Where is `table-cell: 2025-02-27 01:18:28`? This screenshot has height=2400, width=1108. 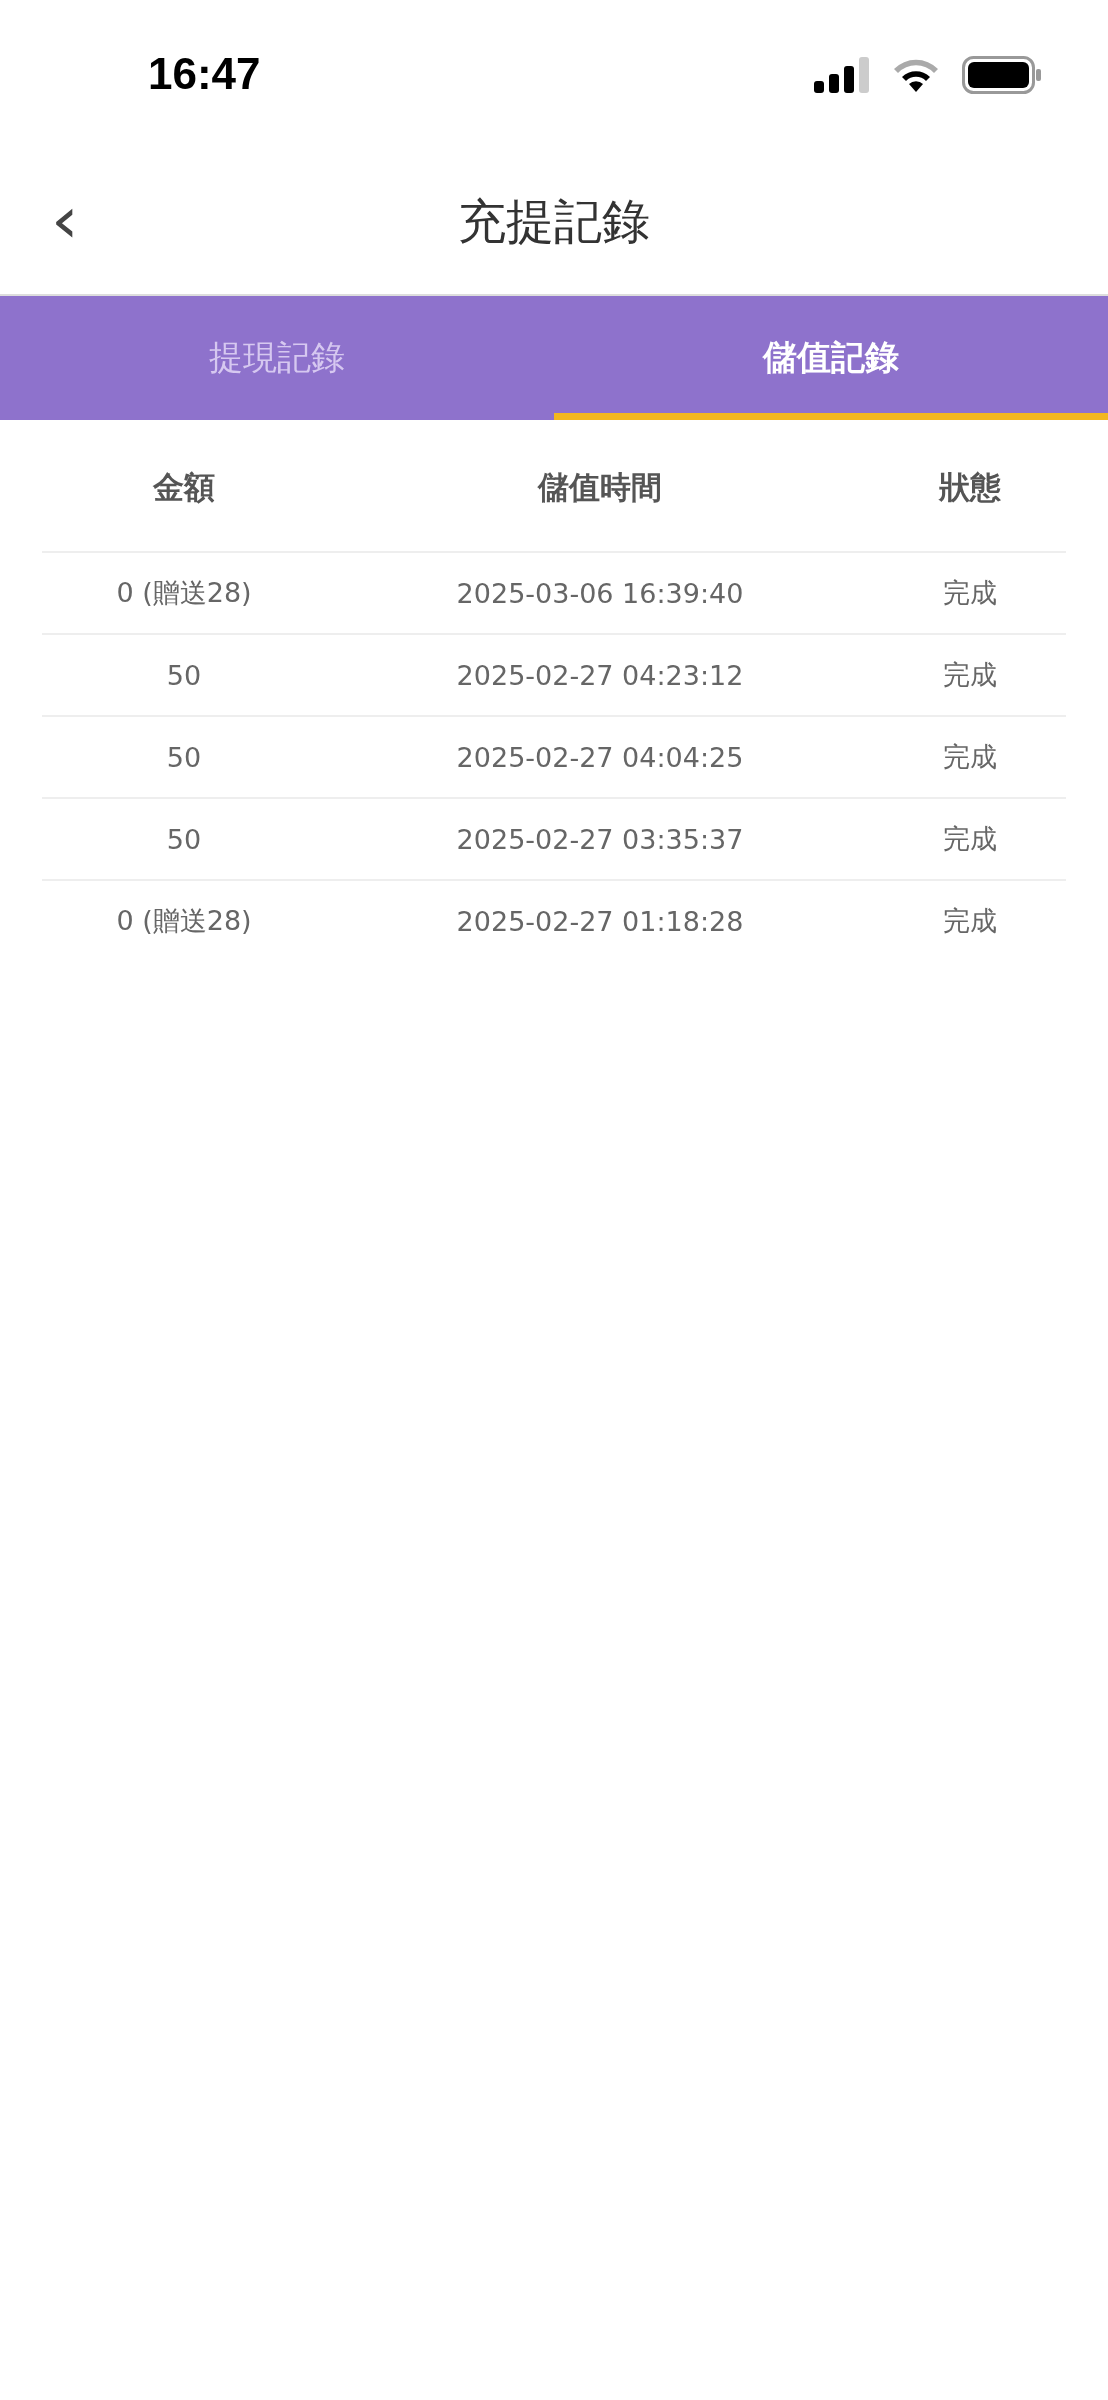 table-cell: 2025-02-27 01:18:28 is located at coordinates (600, 921).